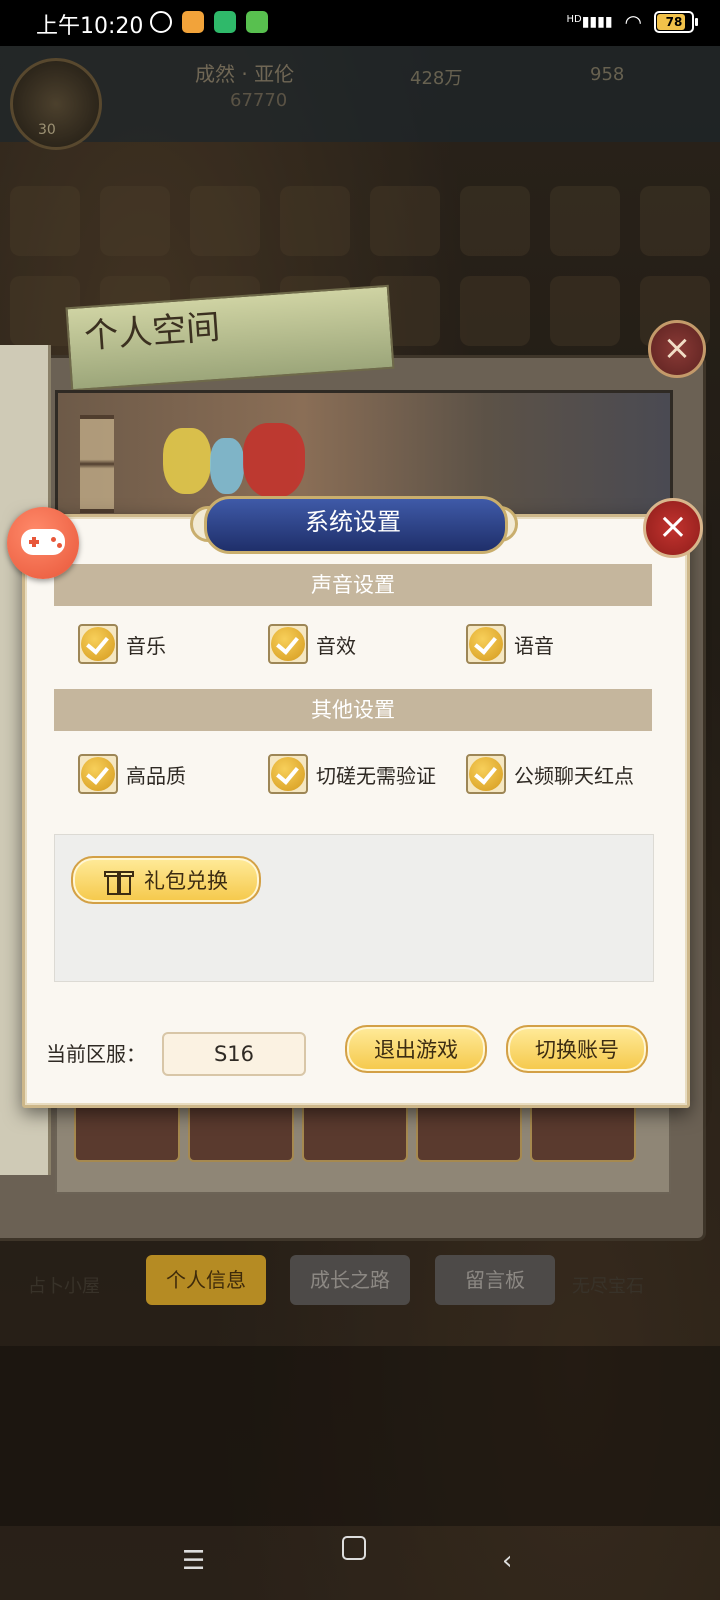 The image size is (720, 1600). I want to click on option-sound-effects: 音效, so click(312, 644).